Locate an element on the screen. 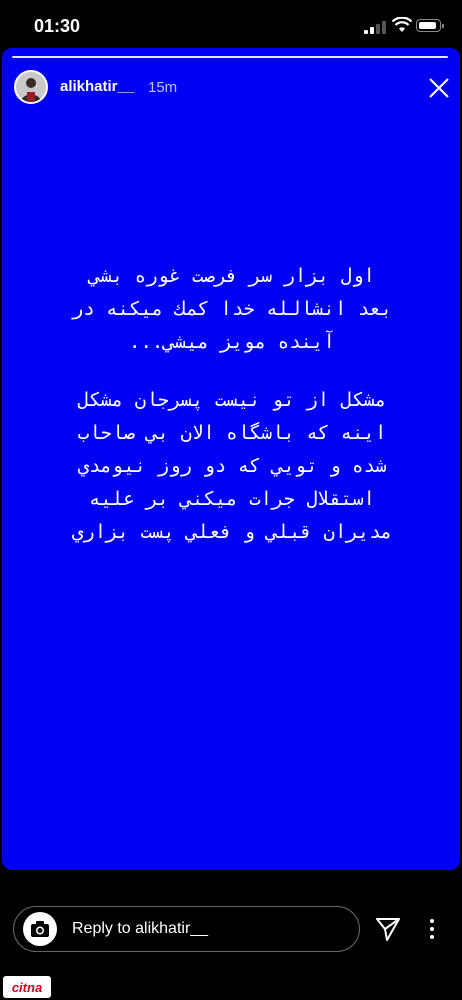 The width and height of the screenshot is (462, 1000). story-text-line: مشكل از تو نيست پسرجان مشكل is located at coordinates (232, 400).